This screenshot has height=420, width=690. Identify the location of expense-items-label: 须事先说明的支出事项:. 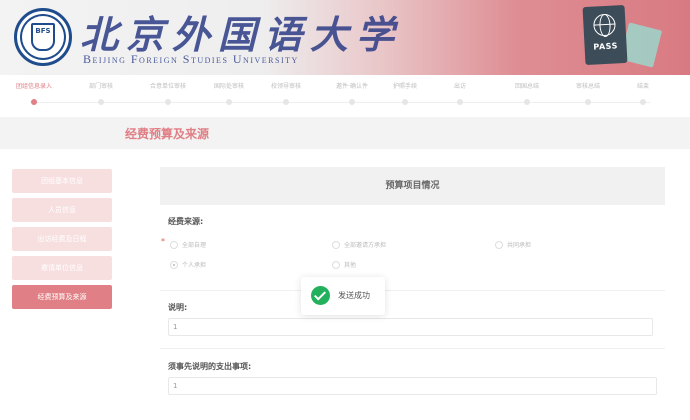
(210, 366).